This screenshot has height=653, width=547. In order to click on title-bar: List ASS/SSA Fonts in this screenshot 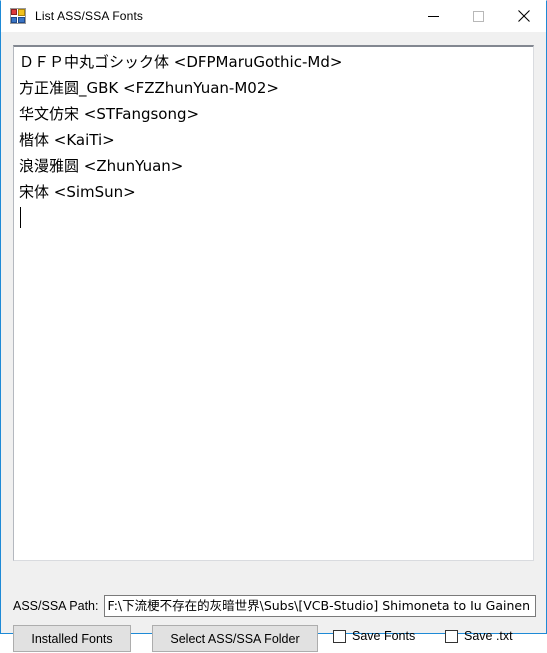, I will do `click(273, 16)`.